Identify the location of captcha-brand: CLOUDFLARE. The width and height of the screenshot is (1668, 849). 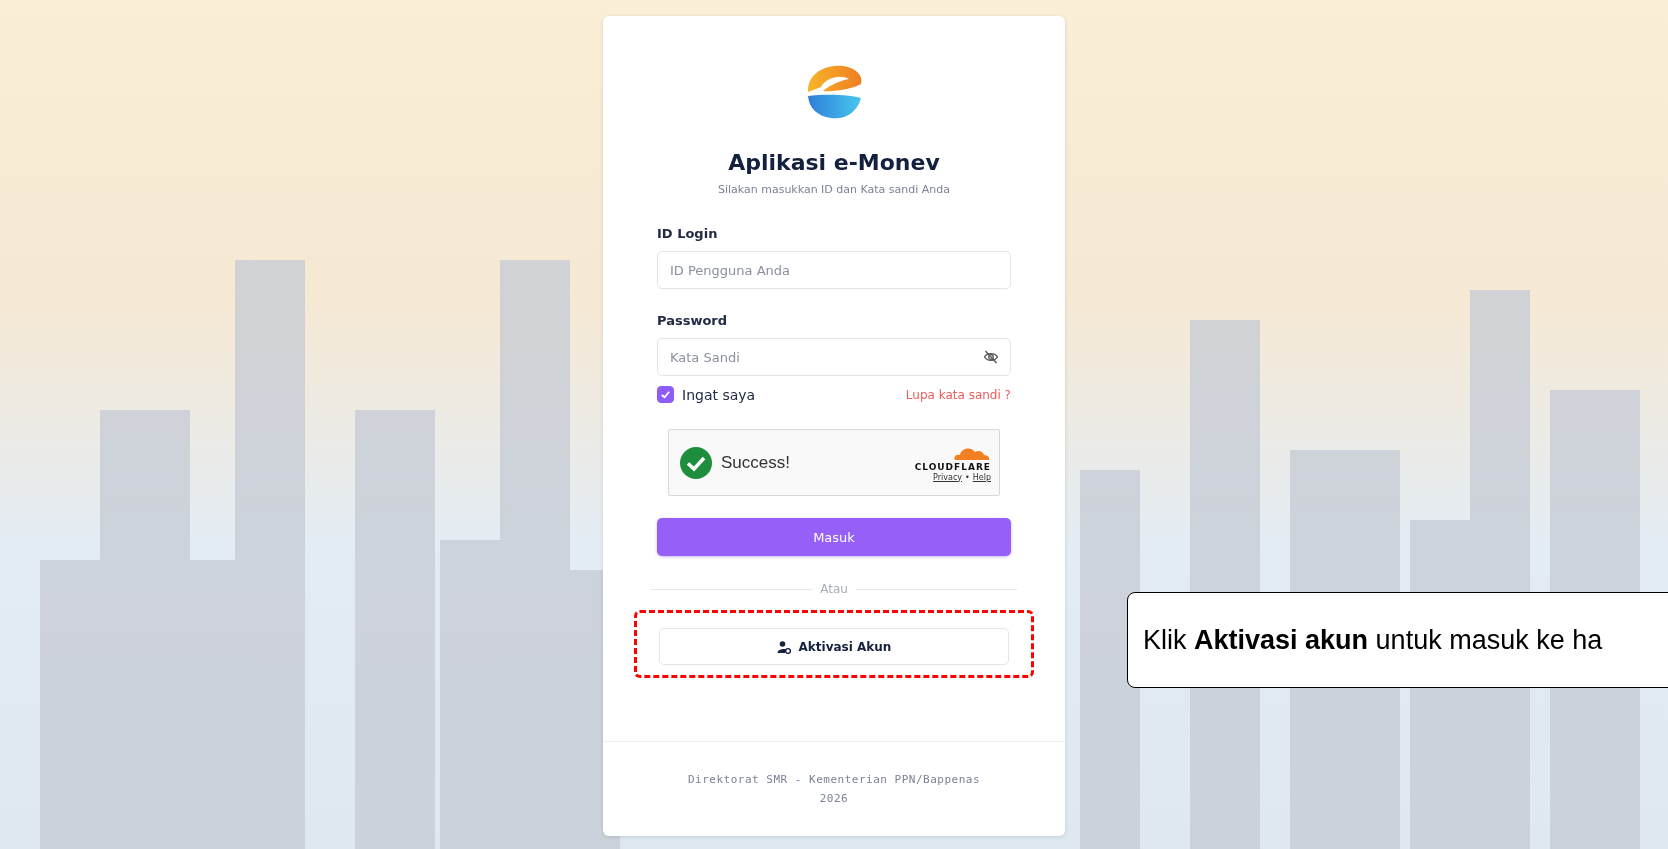
(952, 466).